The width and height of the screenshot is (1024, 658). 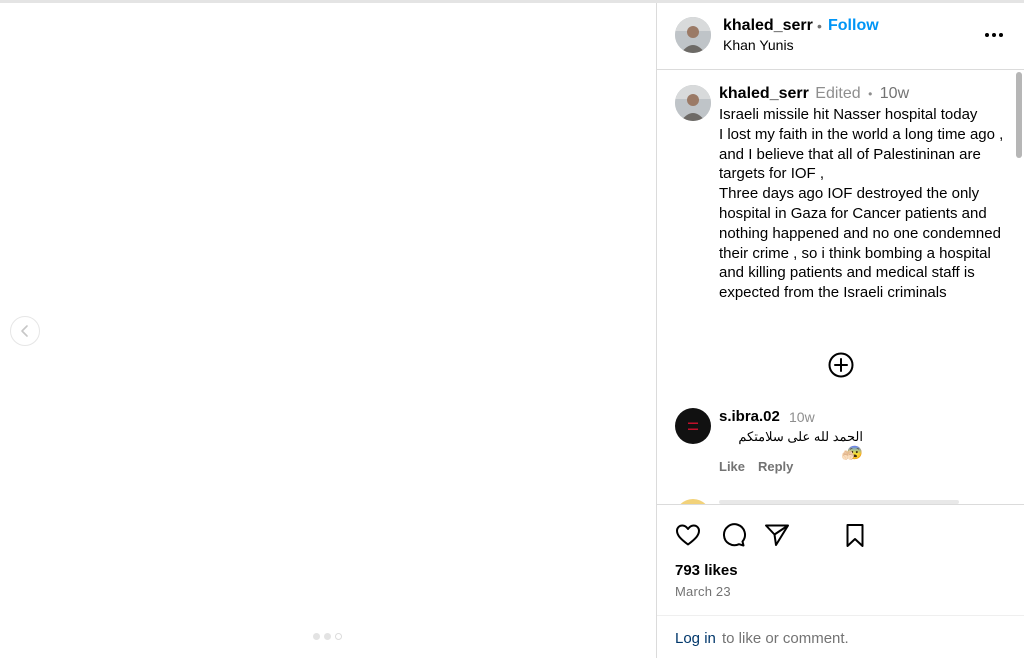 What do you see at coordinates (732, 466) in the screenshot?
I see `comment-like-button: Like` at bounding box center [732, 466].